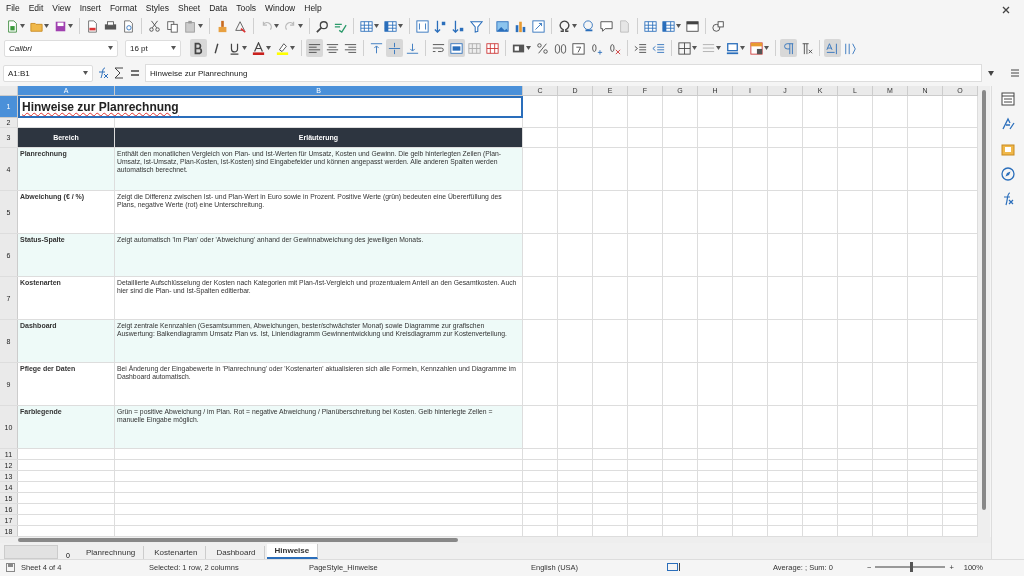 The width and height of the screenshot is (1024, 576). What do you see at coordinates (668, 26) in the screenshot?
I see `table-icon` at bounding box center [668, 26].